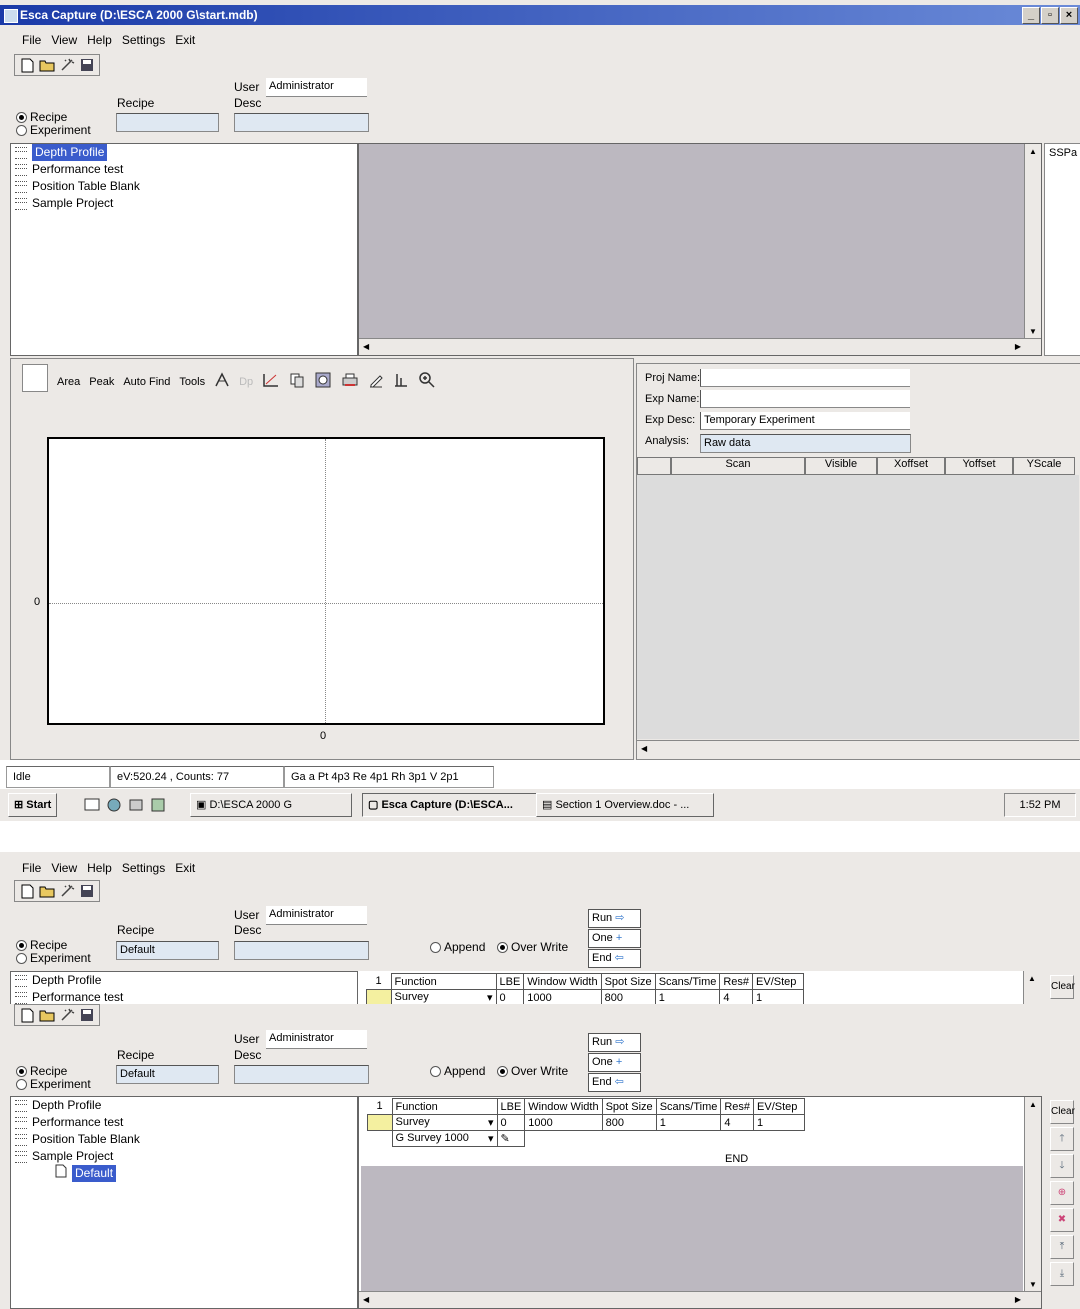 The width and height of the screenshot is (1080, 1309). I want to click on cell-function: G Survey 1000 ▾, so click(444, 1138).